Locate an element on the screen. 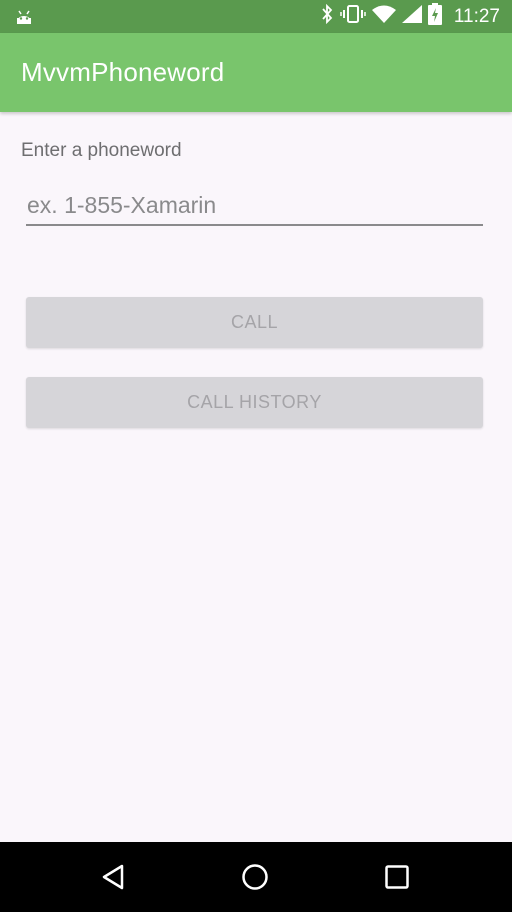 The width and height of the screenshot is (512, 912). wifi-icon is located at coordinates (383, 16).